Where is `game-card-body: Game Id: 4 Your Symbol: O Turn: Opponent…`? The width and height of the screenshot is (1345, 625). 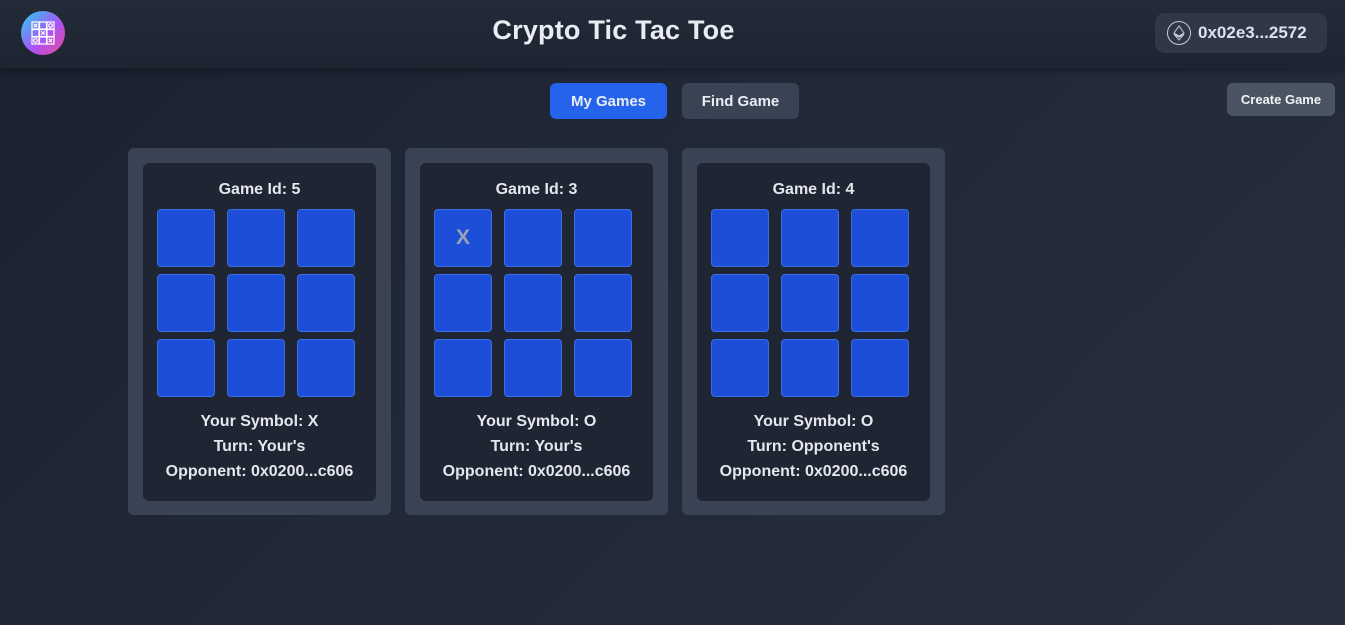
game-card-body: Game Id: 4 Your Symbol: O Turn: Opponent… is located at coordinates (813, 332).